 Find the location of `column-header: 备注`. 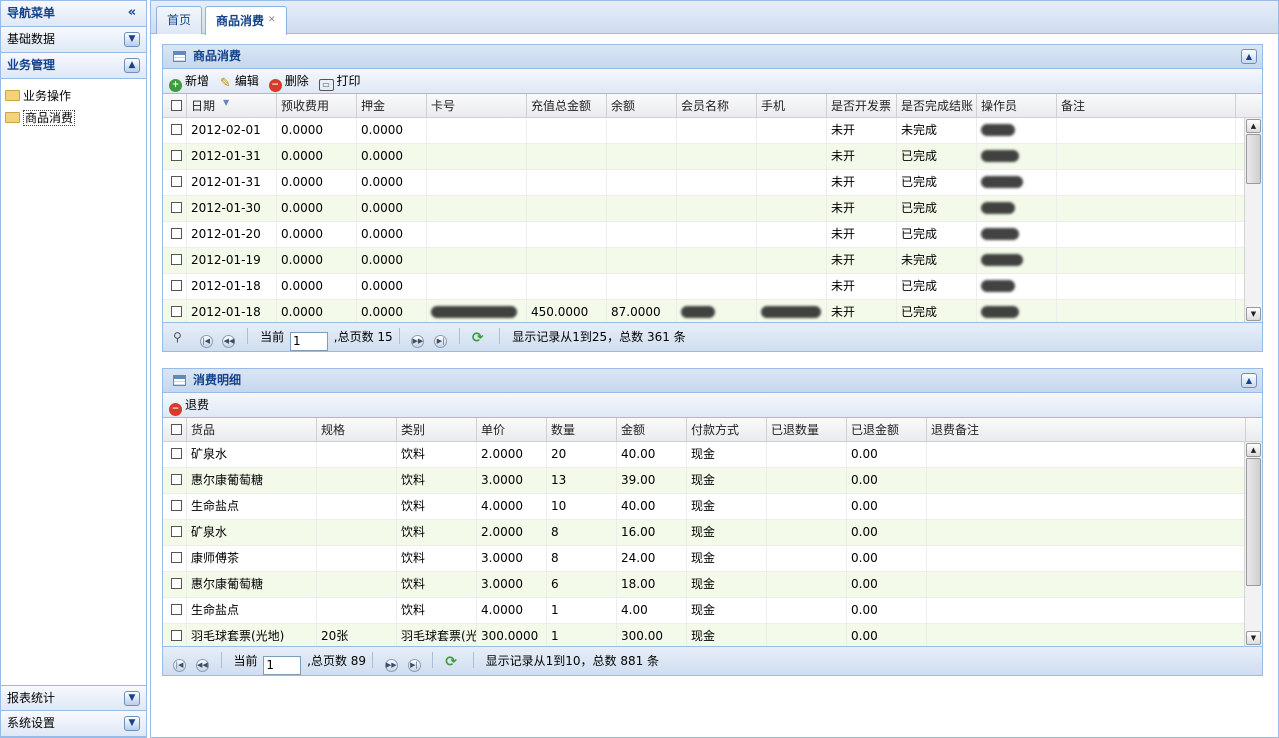

column-header: 备注 is located at coordinates (1146, 105).